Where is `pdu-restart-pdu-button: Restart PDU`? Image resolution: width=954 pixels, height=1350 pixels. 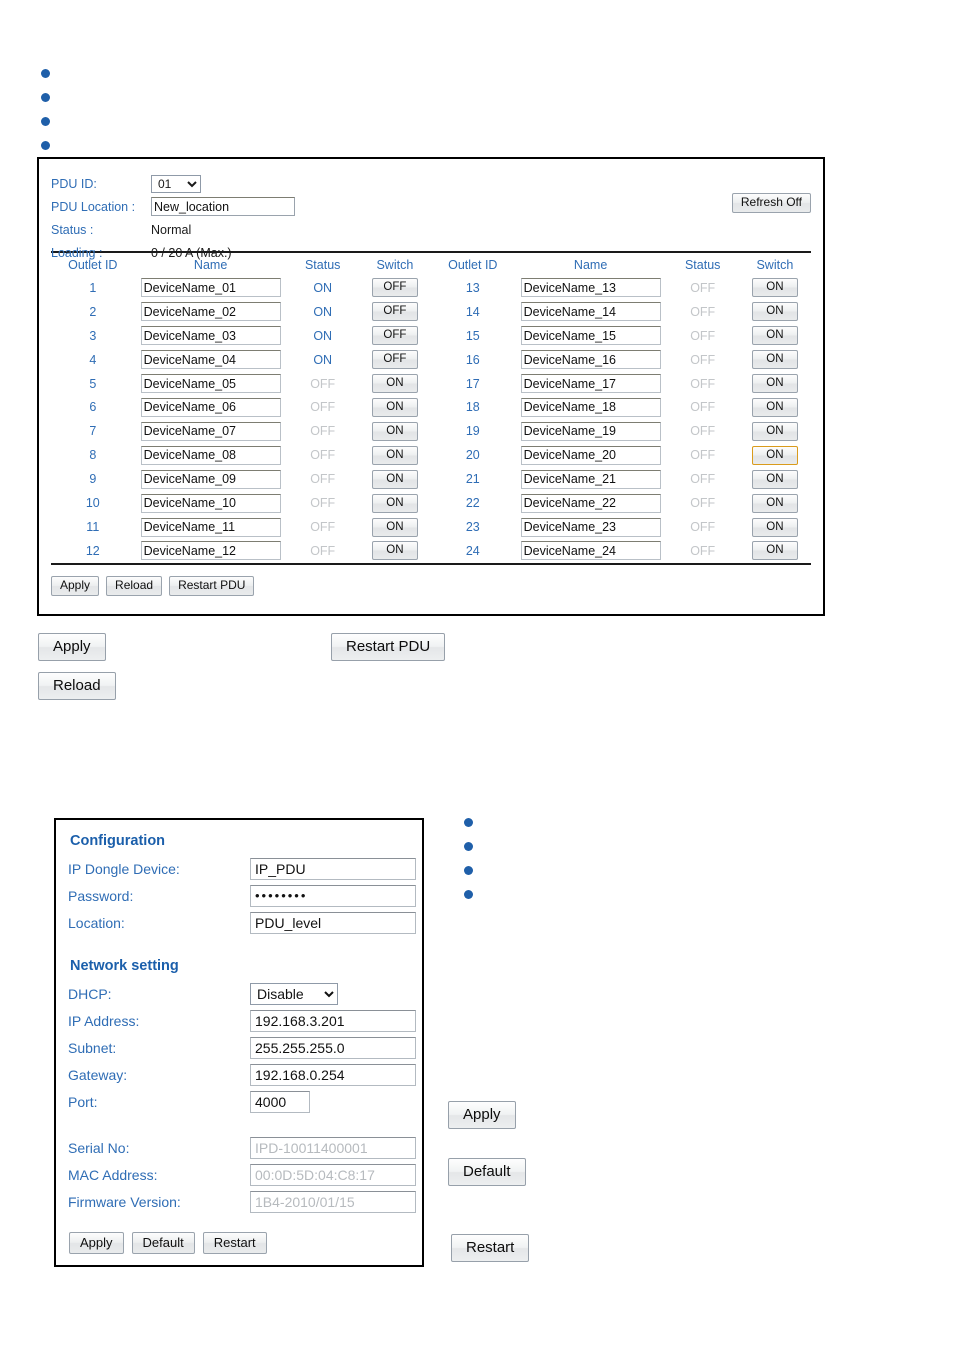
pdu-restart-pdu-button: Restart PDU is located at coordinates (212, 586).